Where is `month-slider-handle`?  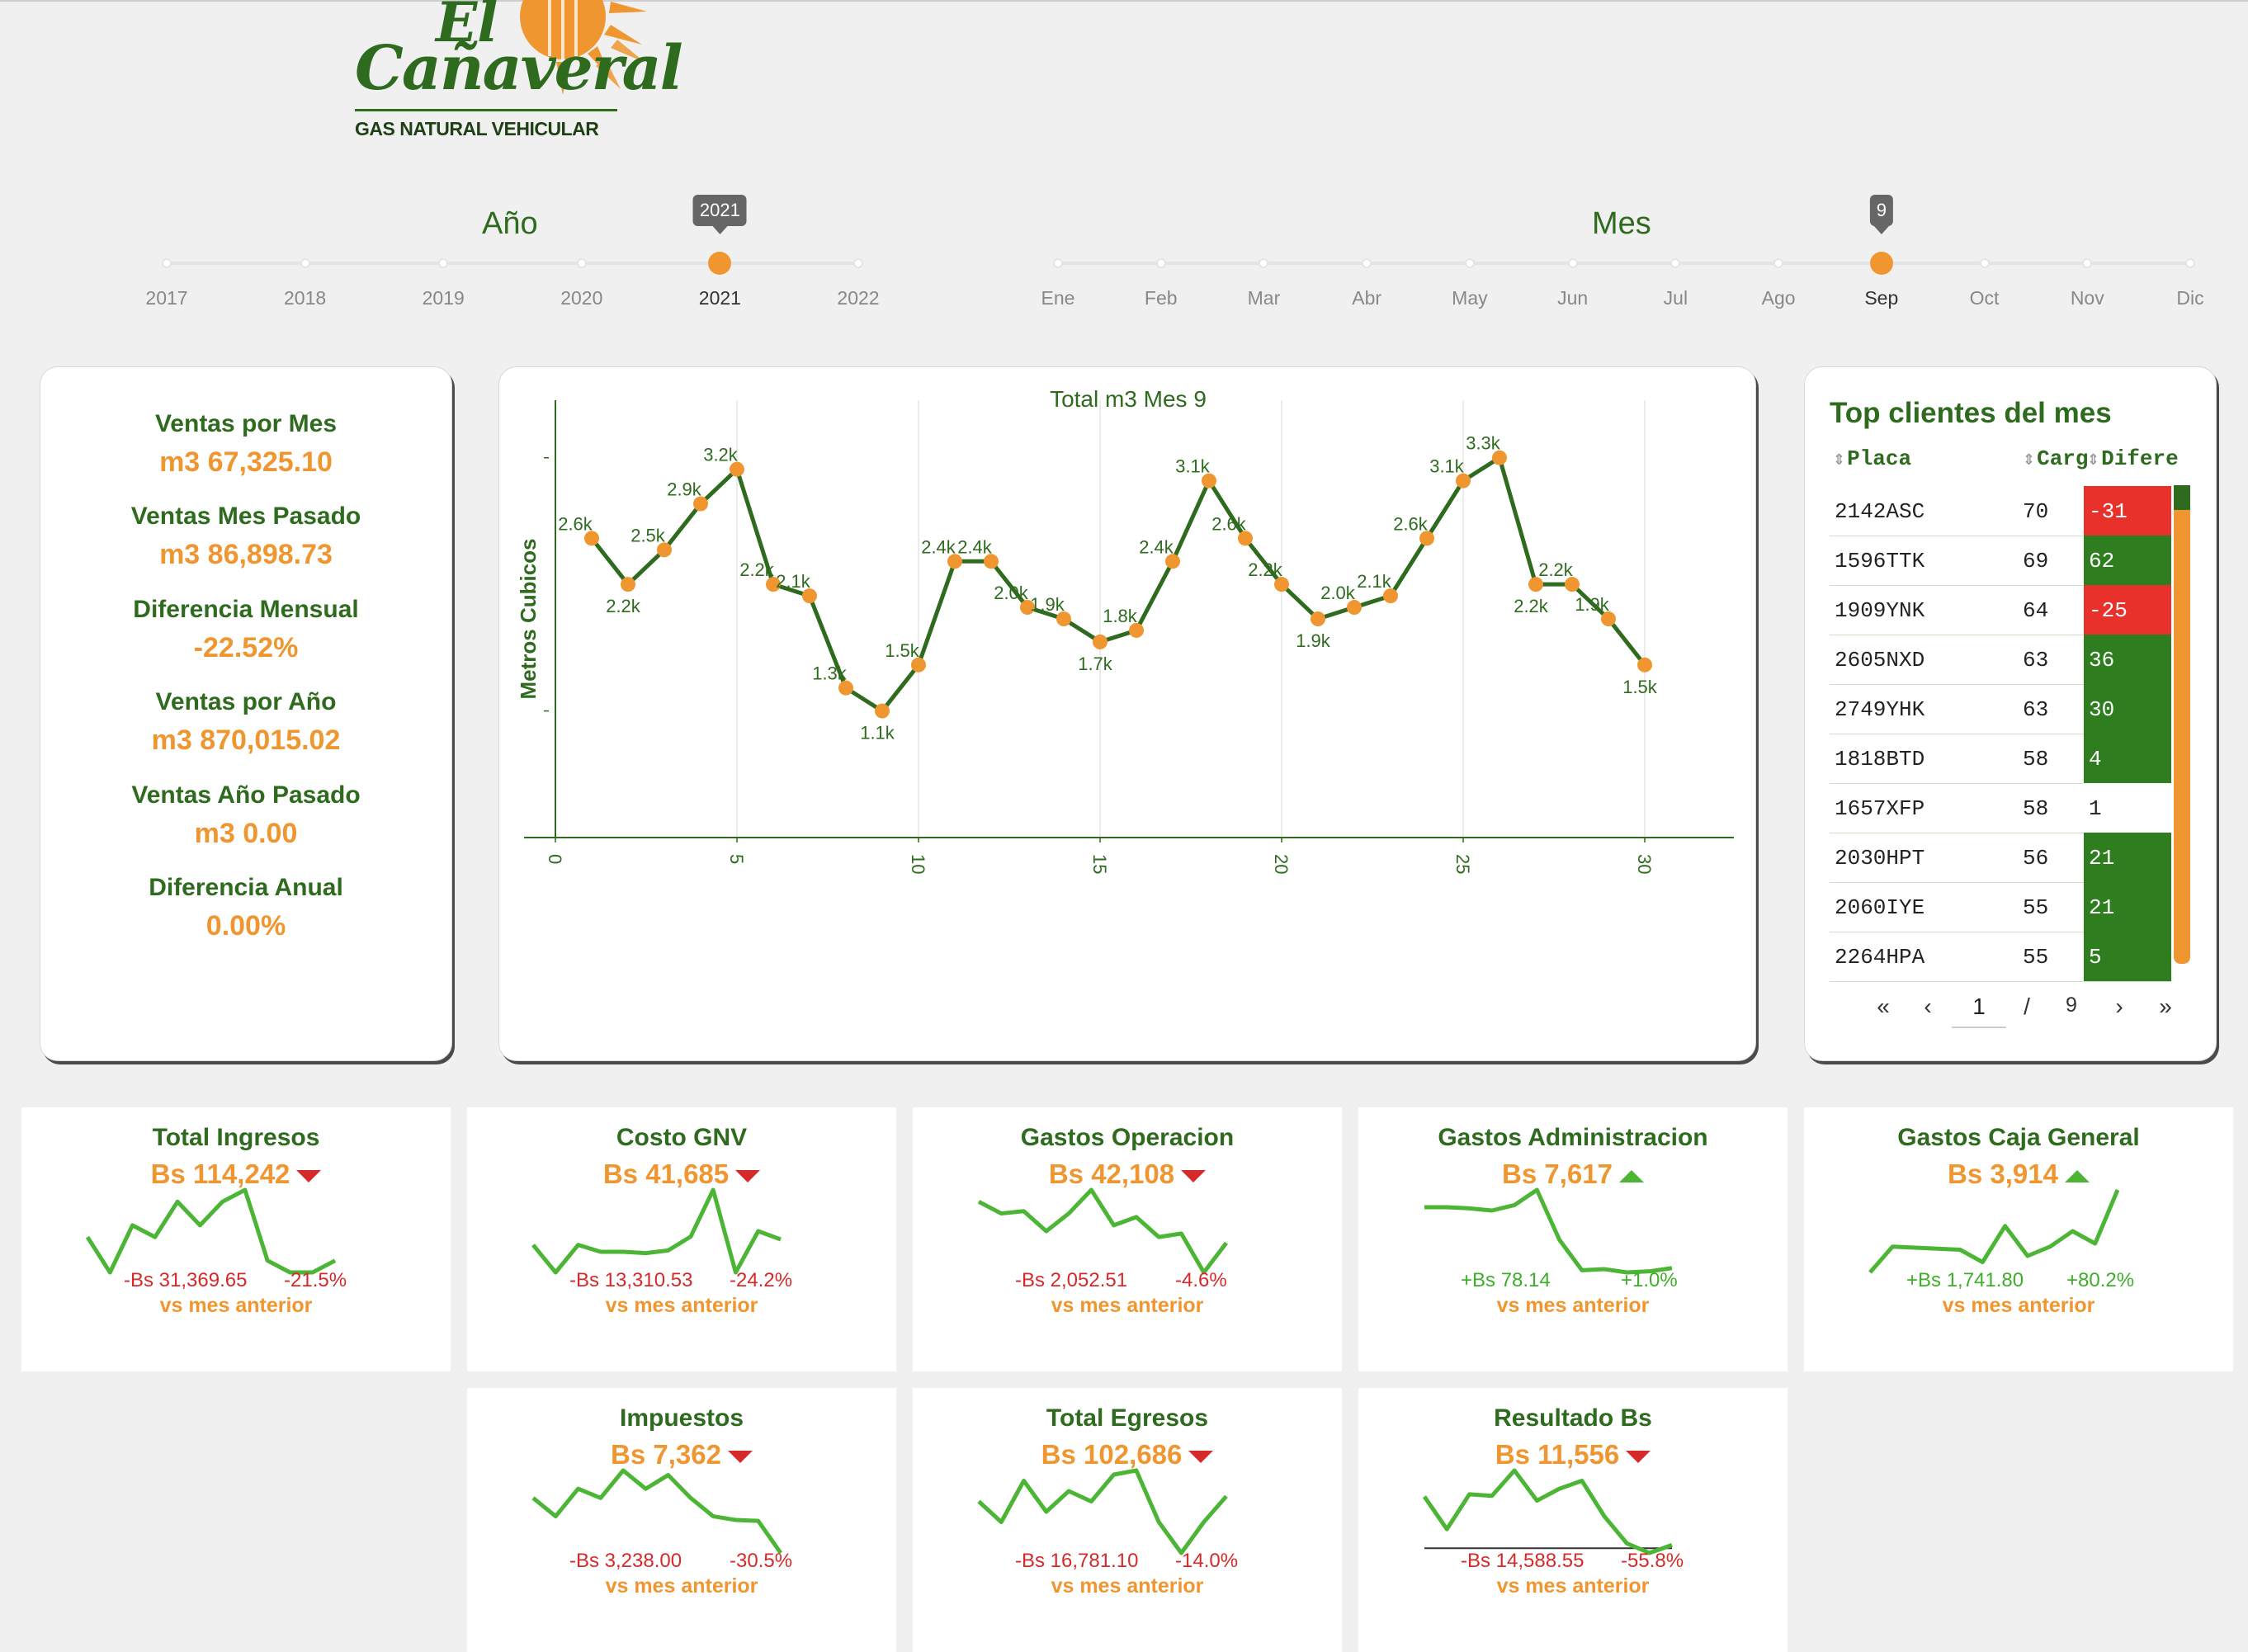 month-slider-handle is located at coordinates (1881, 263).